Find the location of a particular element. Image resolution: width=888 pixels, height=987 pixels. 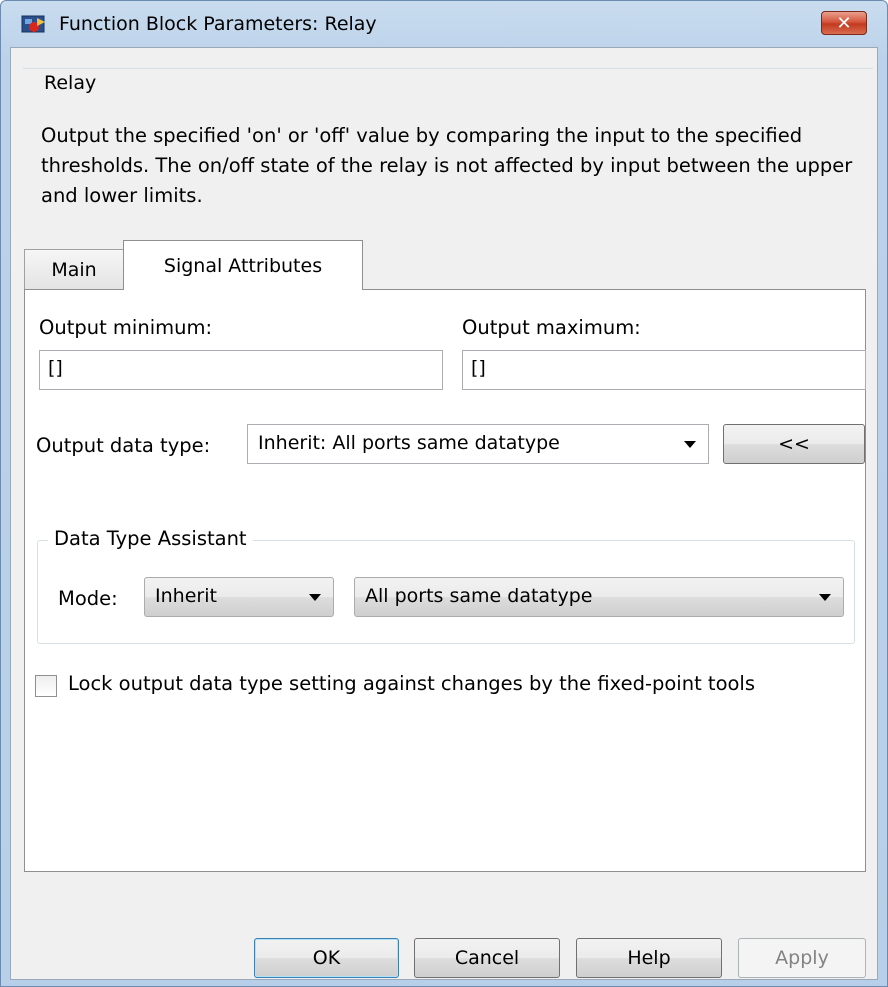

apply-button: Apply is located at coordinates (802, 958).